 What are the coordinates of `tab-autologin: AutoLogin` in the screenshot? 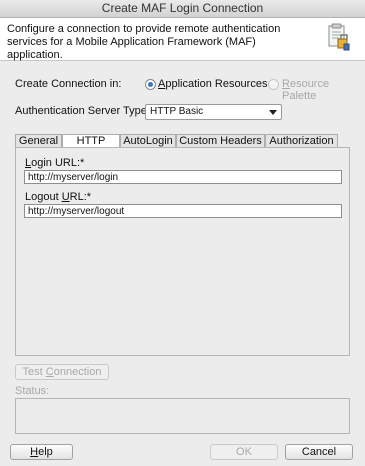 It's located at (148, 140).